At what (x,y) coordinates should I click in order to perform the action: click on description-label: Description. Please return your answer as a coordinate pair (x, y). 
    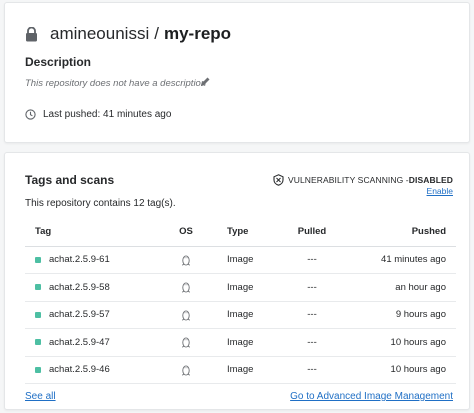
    Looking at the image, I should click on (58, 62).